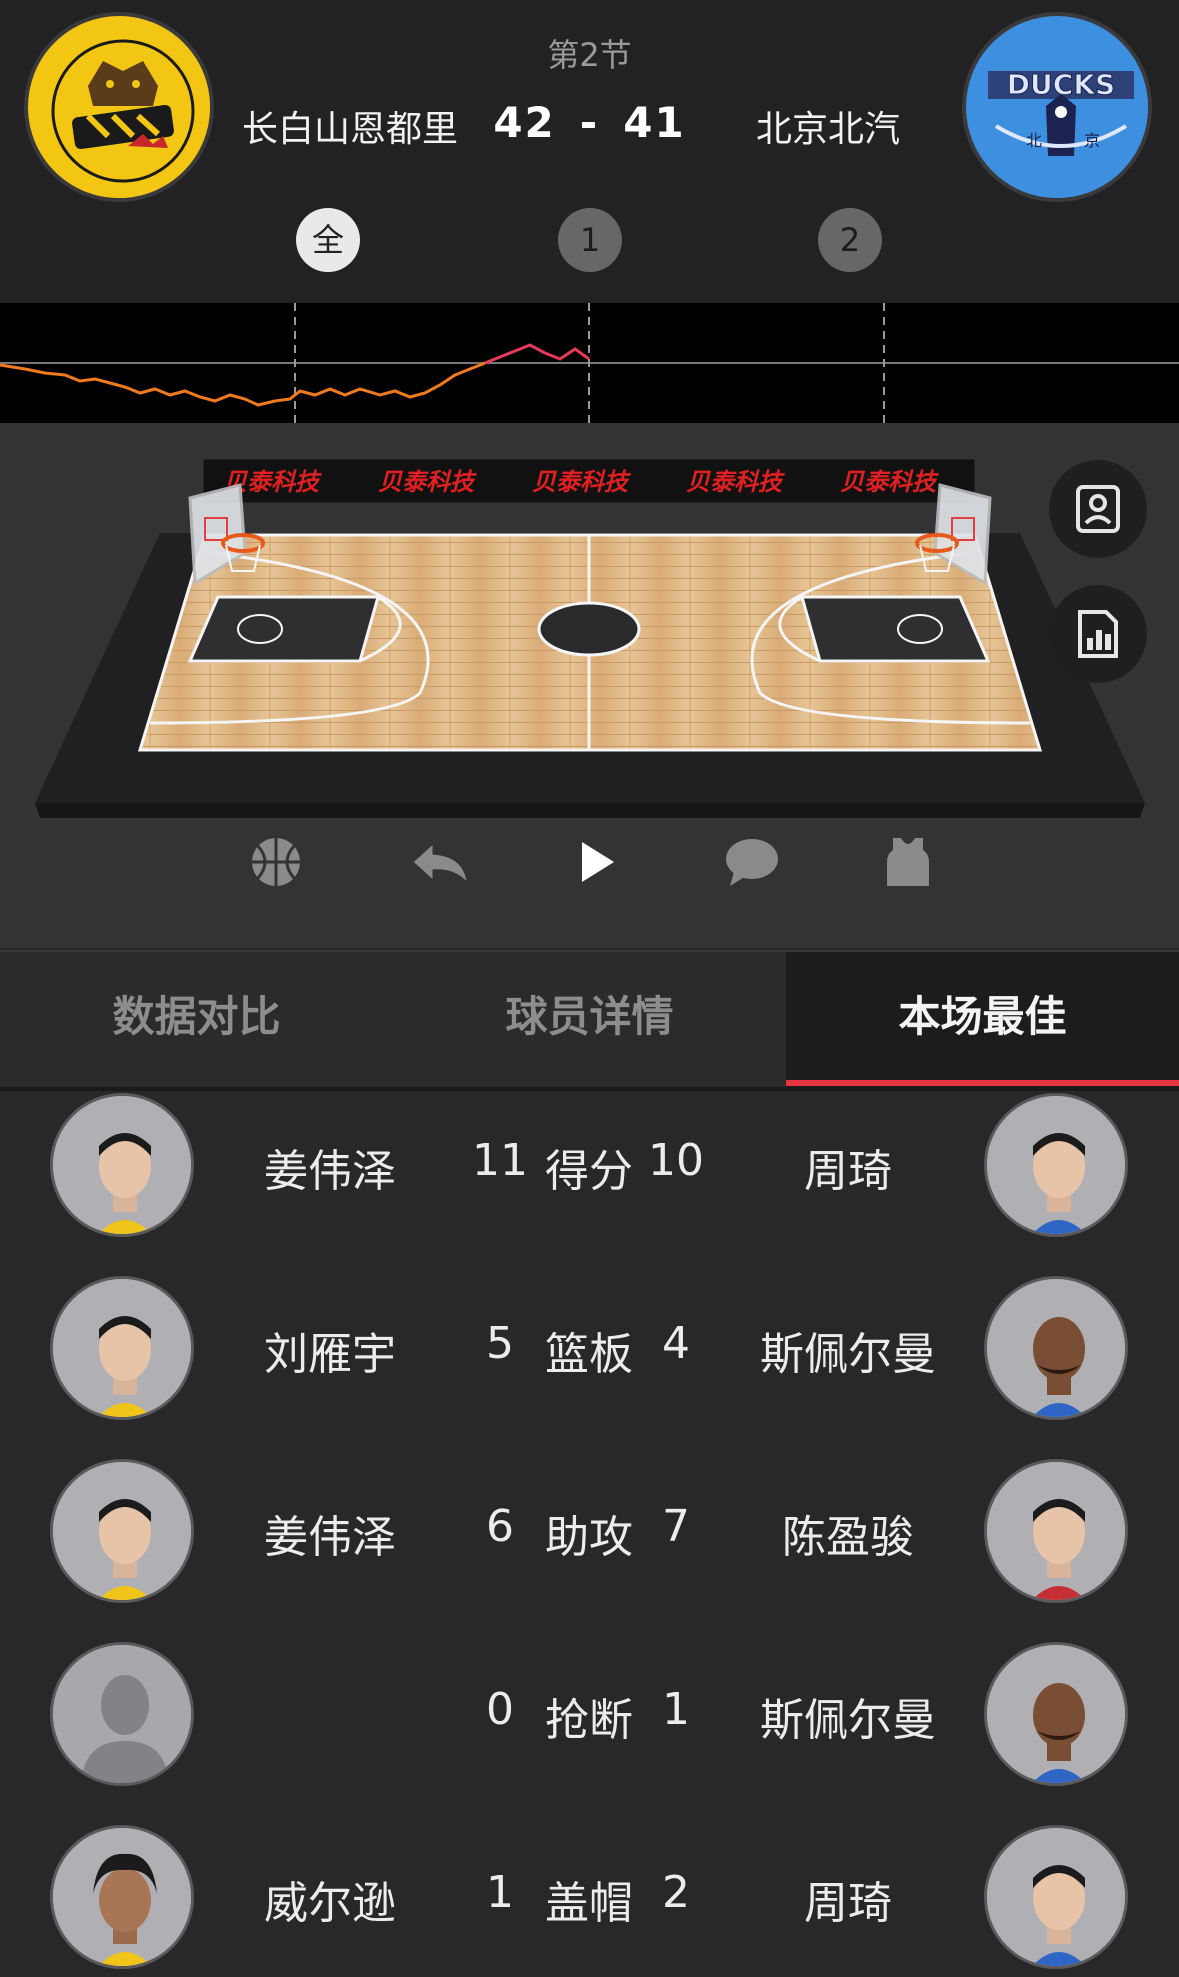 This screenshot has width=1179, height=1977. Describe the element at coordinates (427, 482) in the screenshot. I see `sponsor-board-2: 贝泰科技` at that location.